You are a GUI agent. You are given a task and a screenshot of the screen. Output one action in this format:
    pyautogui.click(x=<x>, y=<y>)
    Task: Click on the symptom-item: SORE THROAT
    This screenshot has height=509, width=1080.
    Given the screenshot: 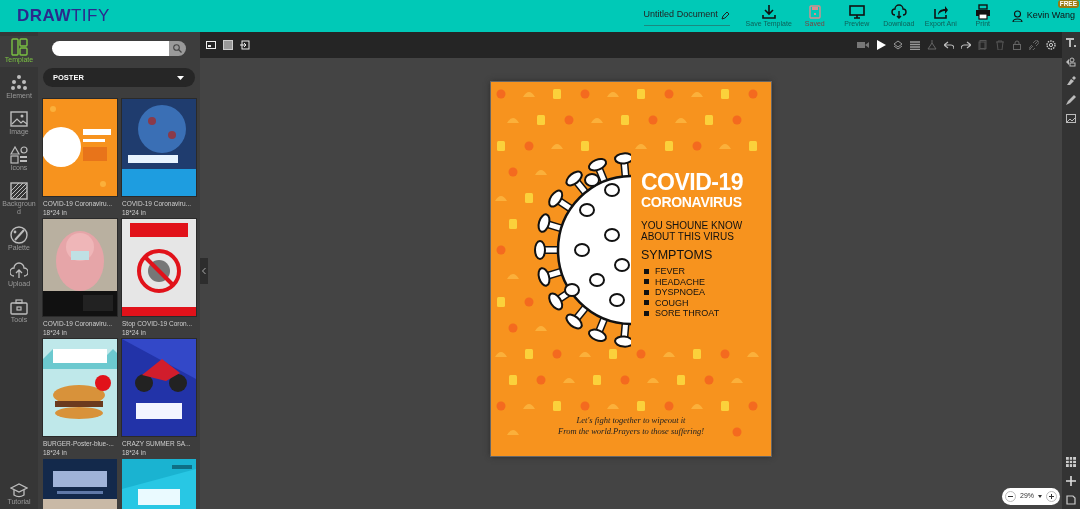 What is the action you would take?
    pyautogui.click(x=687, y=313)
    